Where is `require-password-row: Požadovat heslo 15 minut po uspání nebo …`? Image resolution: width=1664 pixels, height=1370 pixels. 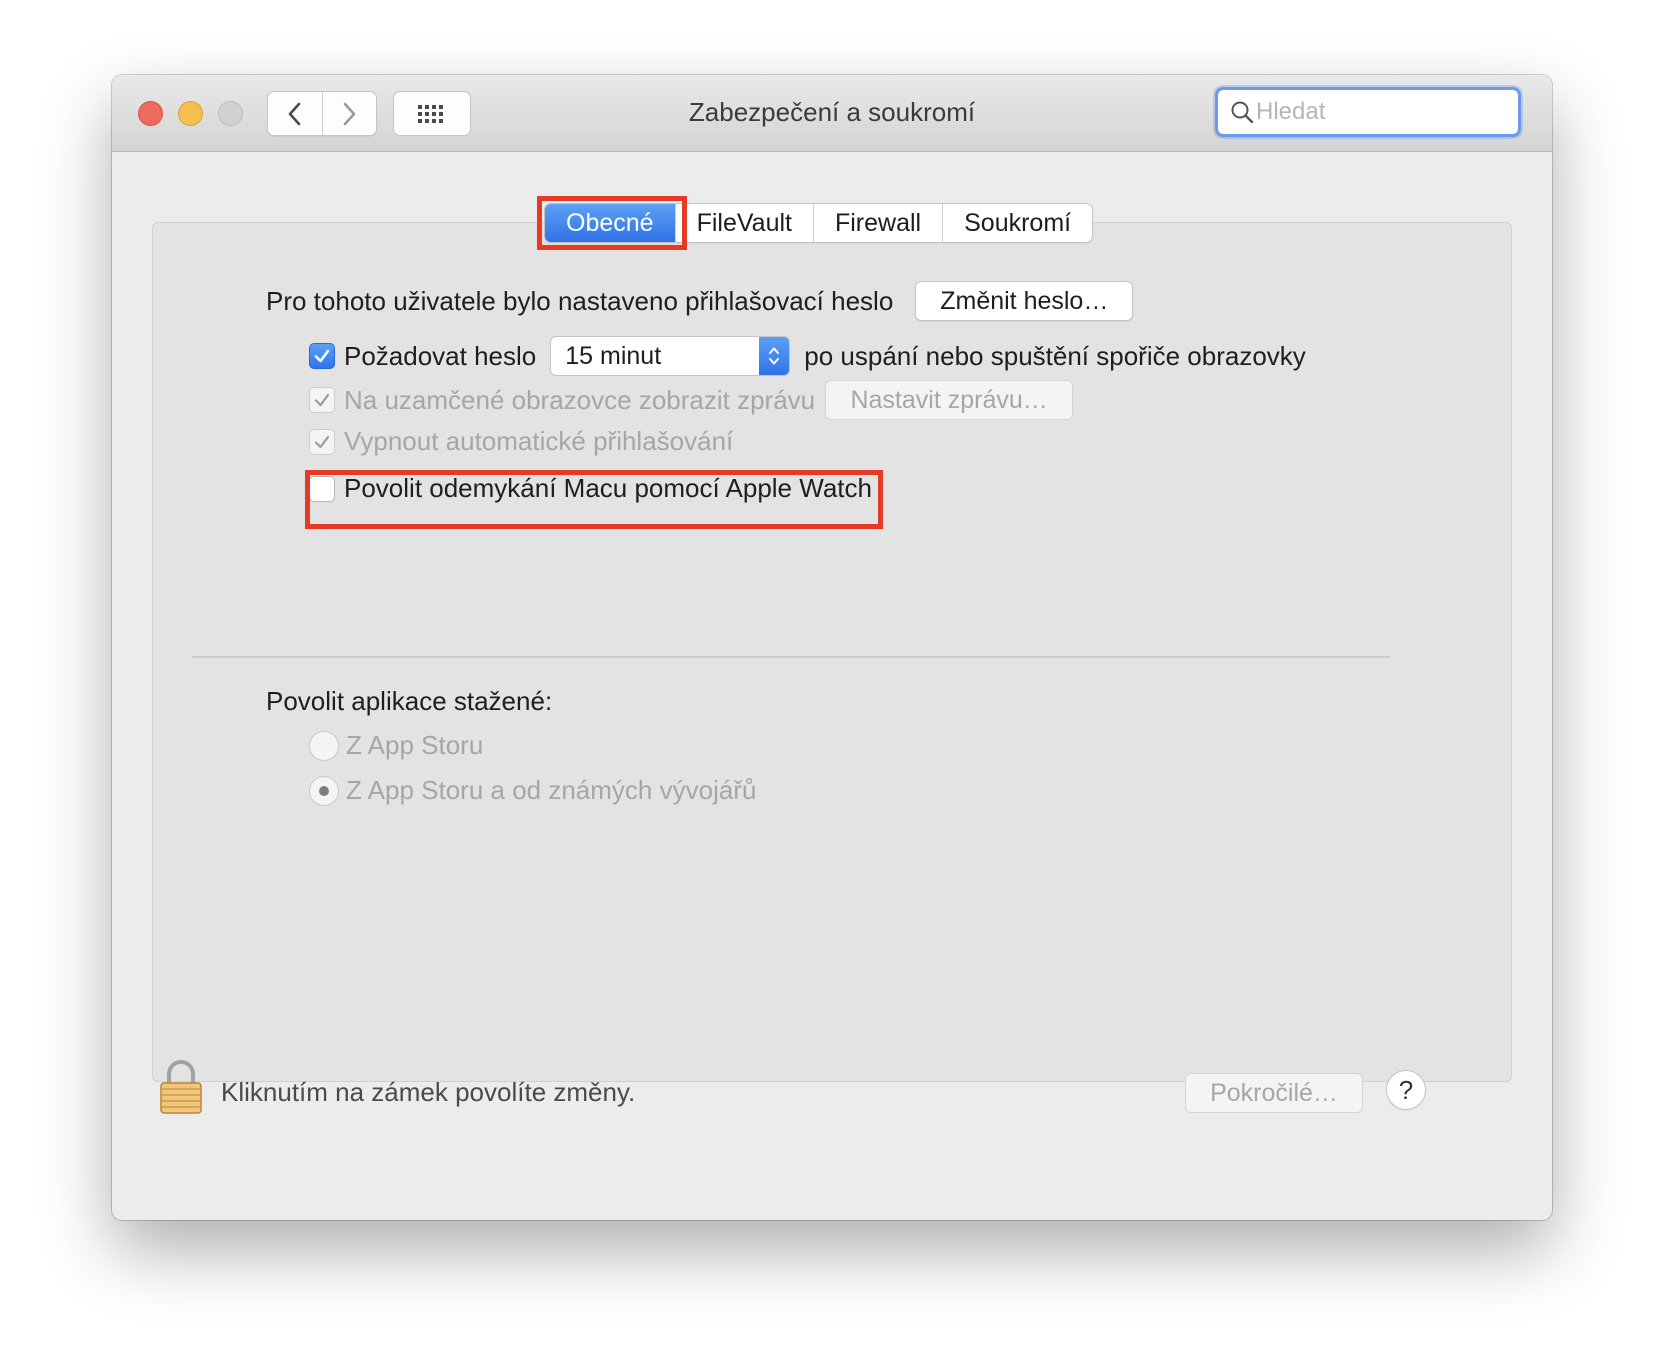
require-password-row: Požadovat heslo 15 minut po uspání nebo … is located at coordinates (807, 356).